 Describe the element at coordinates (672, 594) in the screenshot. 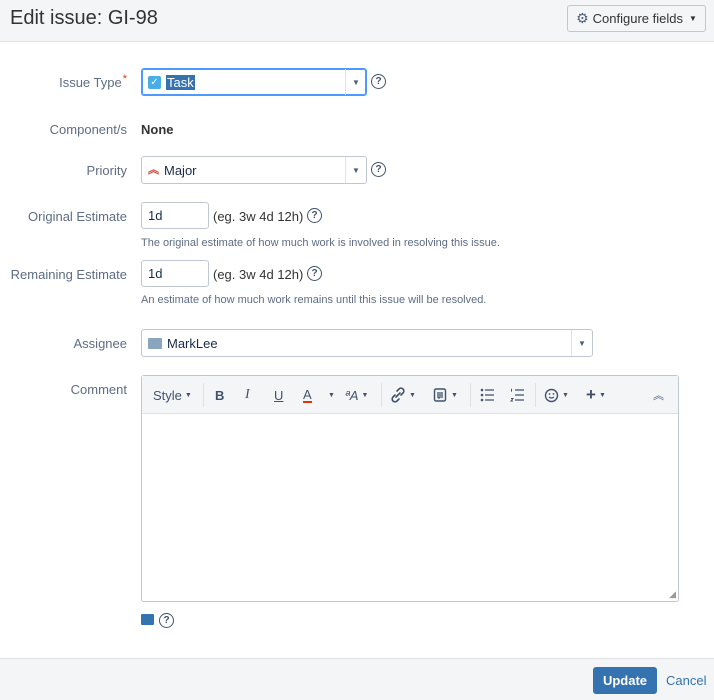

I see `resize-handle-icon: ◢` at that location.